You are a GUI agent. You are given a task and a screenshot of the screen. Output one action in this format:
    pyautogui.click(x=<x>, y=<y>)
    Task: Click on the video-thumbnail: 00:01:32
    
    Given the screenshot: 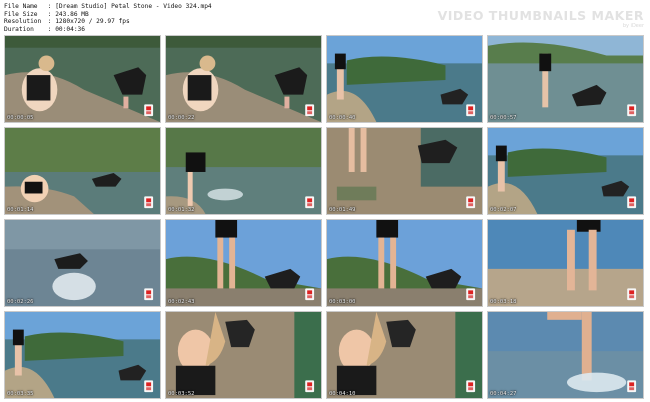 What is the action you would take?
    pyautogui.click(x=243, y=171)
    